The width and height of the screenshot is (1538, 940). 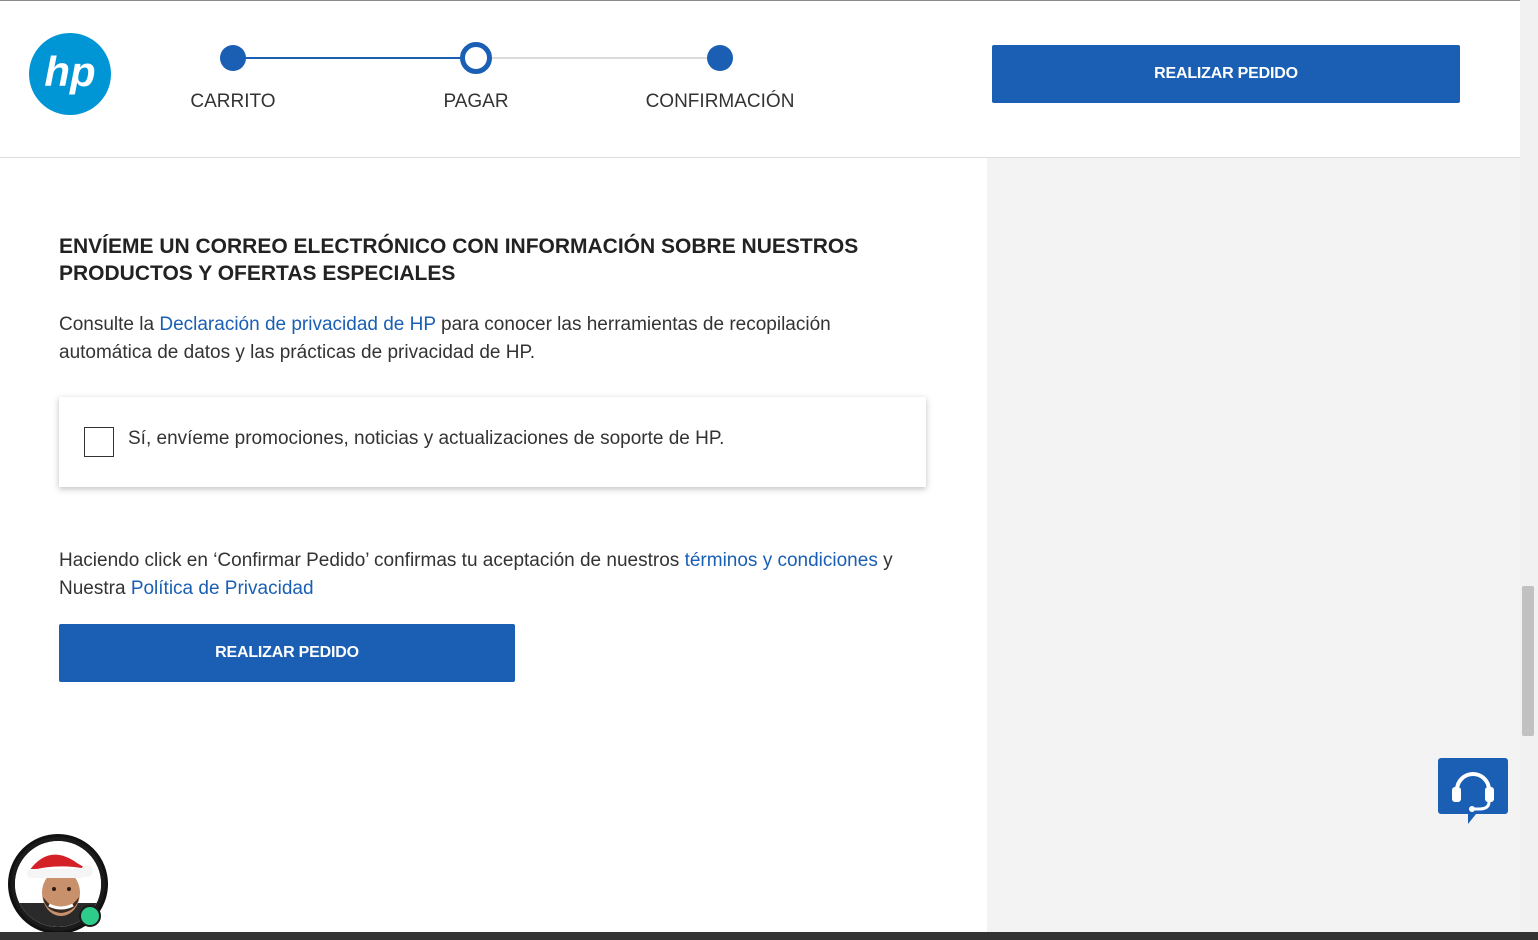 I want to click on headset-chat-icon, so click(x=1473, y=791).